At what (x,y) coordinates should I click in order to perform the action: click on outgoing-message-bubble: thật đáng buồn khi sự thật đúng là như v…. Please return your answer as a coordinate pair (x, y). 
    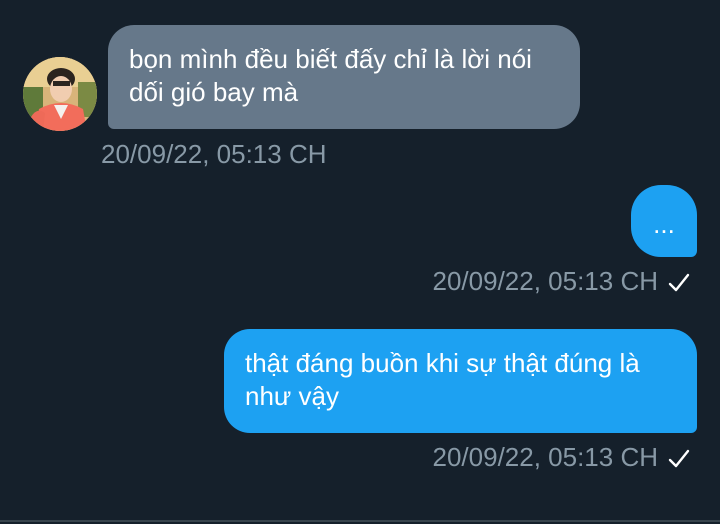
    Looking at the image, I should click on (460, 381).